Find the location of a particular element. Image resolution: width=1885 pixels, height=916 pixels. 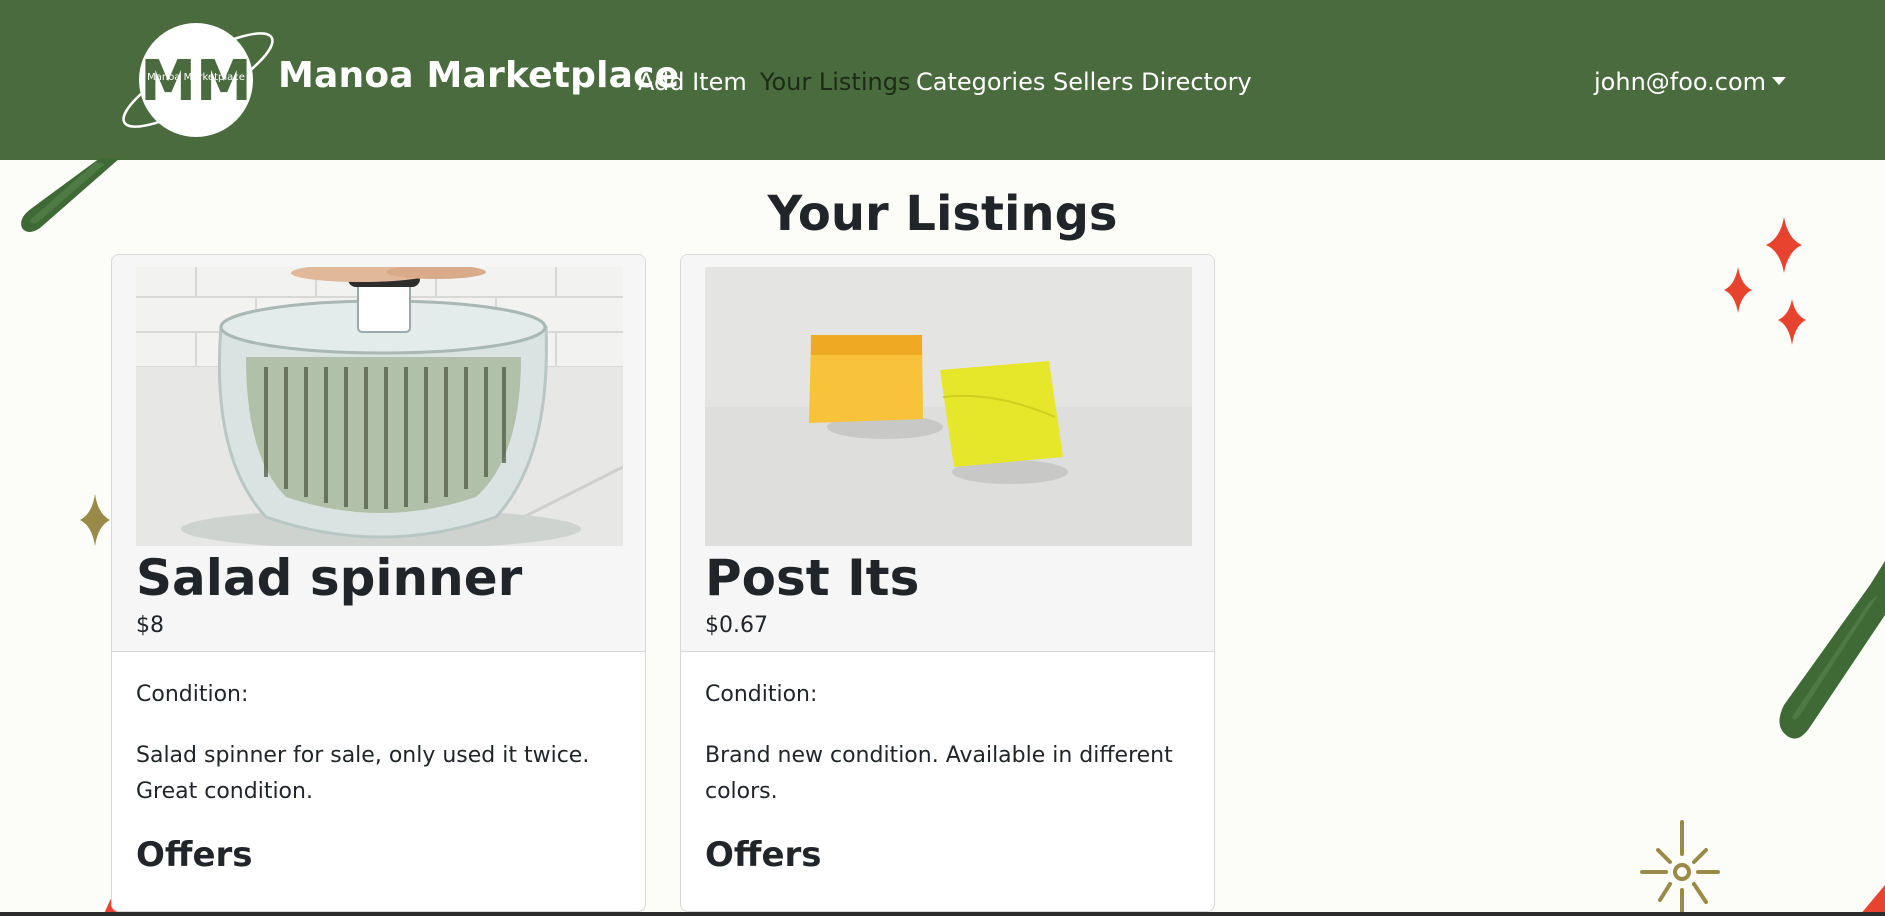

post-its-image is located at coordinates (948, 406).